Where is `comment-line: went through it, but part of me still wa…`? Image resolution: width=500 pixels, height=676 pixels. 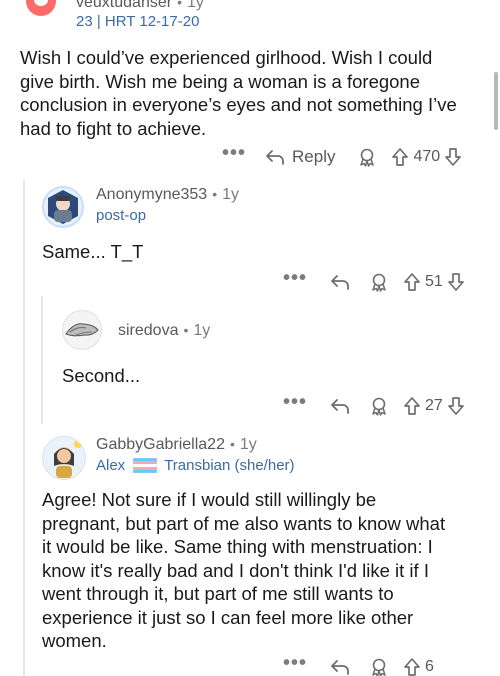
comment-line: went through it, but part of me still wa… is located at coordinates (218, 593).